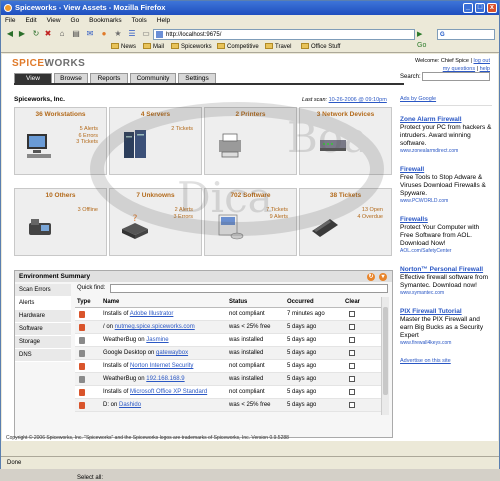 This screenshot has width=500, height=481. What do you see at coordinates (139, 20) in the screenshot?
I see `menu-tools: Tools` at bounding box center [139, 20].